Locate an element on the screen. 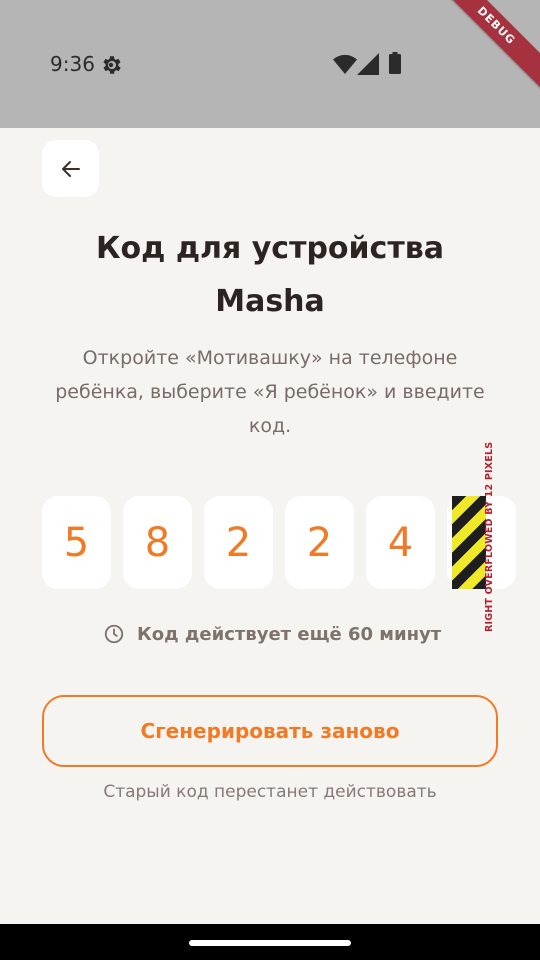 The image size is (540, 960). navigation-bar is located at coordinates (270, 942).